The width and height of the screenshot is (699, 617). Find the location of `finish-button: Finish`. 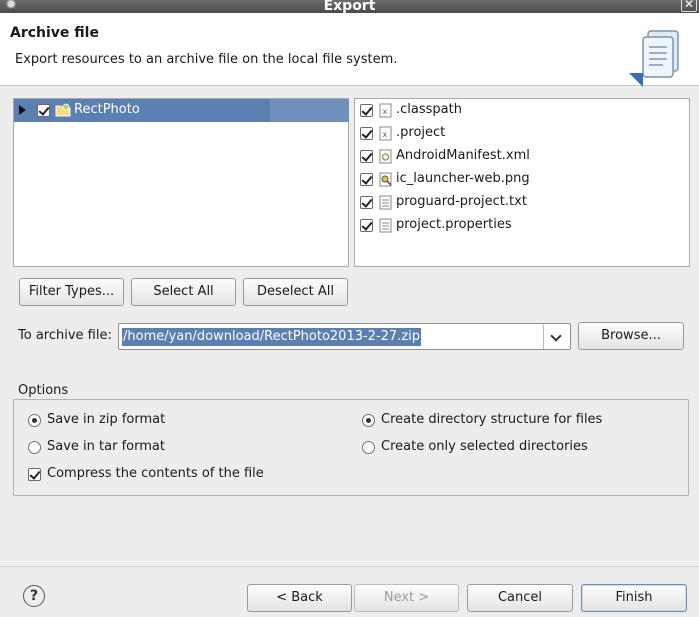

finish-button: Finish is located at coordinates (634, 598).